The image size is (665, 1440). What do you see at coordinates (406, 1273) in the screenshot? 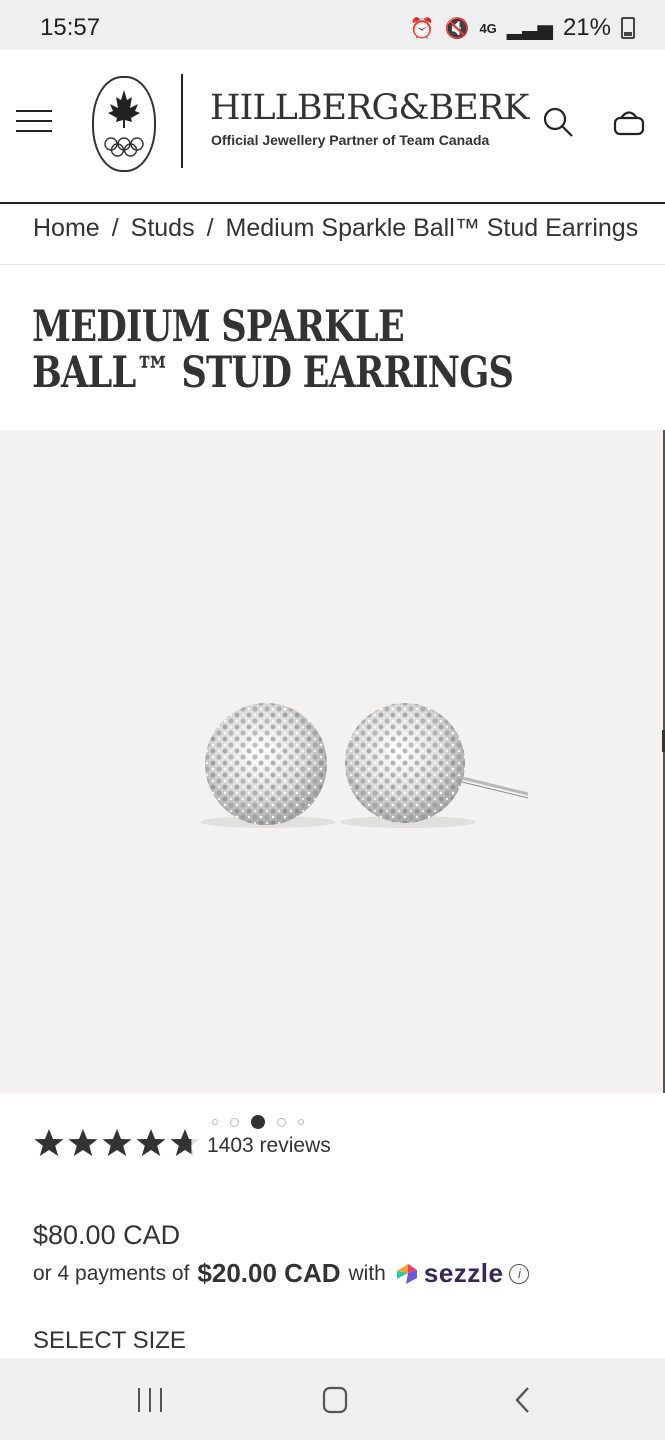
I see `sezzle-icon` at bounding box center [406, 1273].